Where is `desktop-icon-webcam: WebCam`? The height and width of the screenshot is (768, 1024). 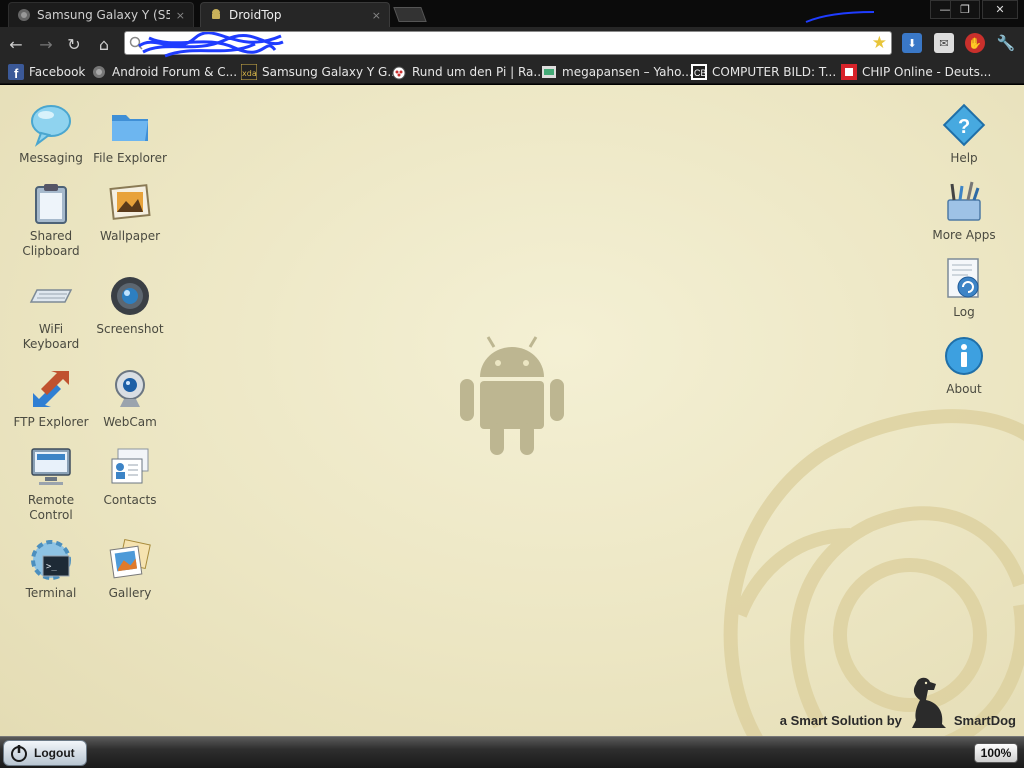
desktop-icon-webcam: WebCam is located at coordinates (130, 398).